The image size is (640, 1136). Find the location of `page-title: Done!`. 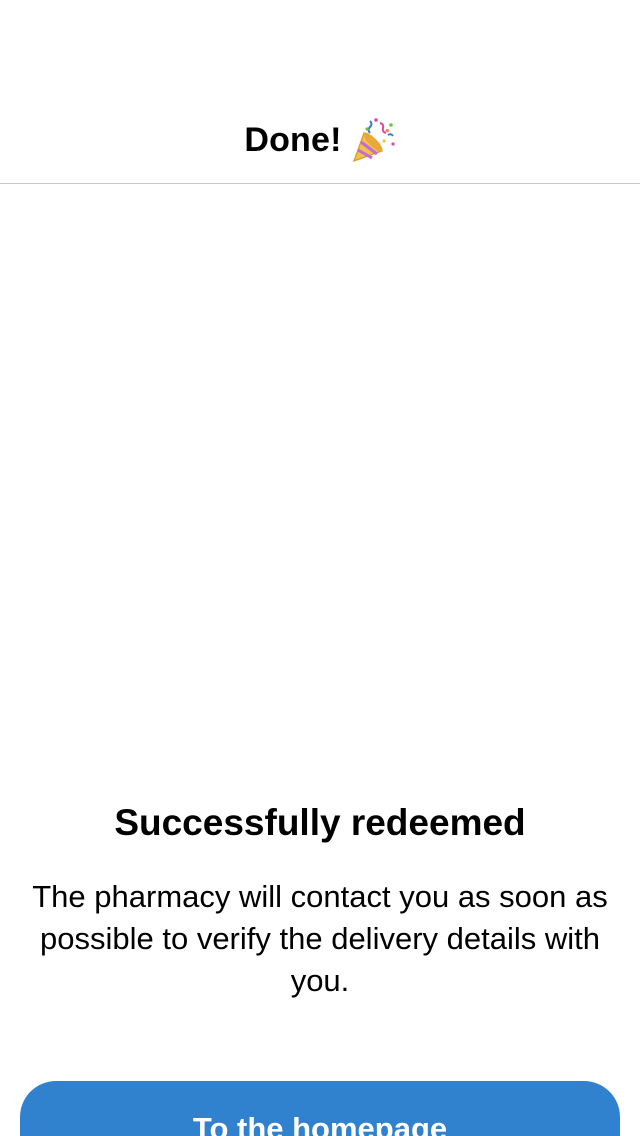

page-title: Done! is located at coordinates (320, 140).